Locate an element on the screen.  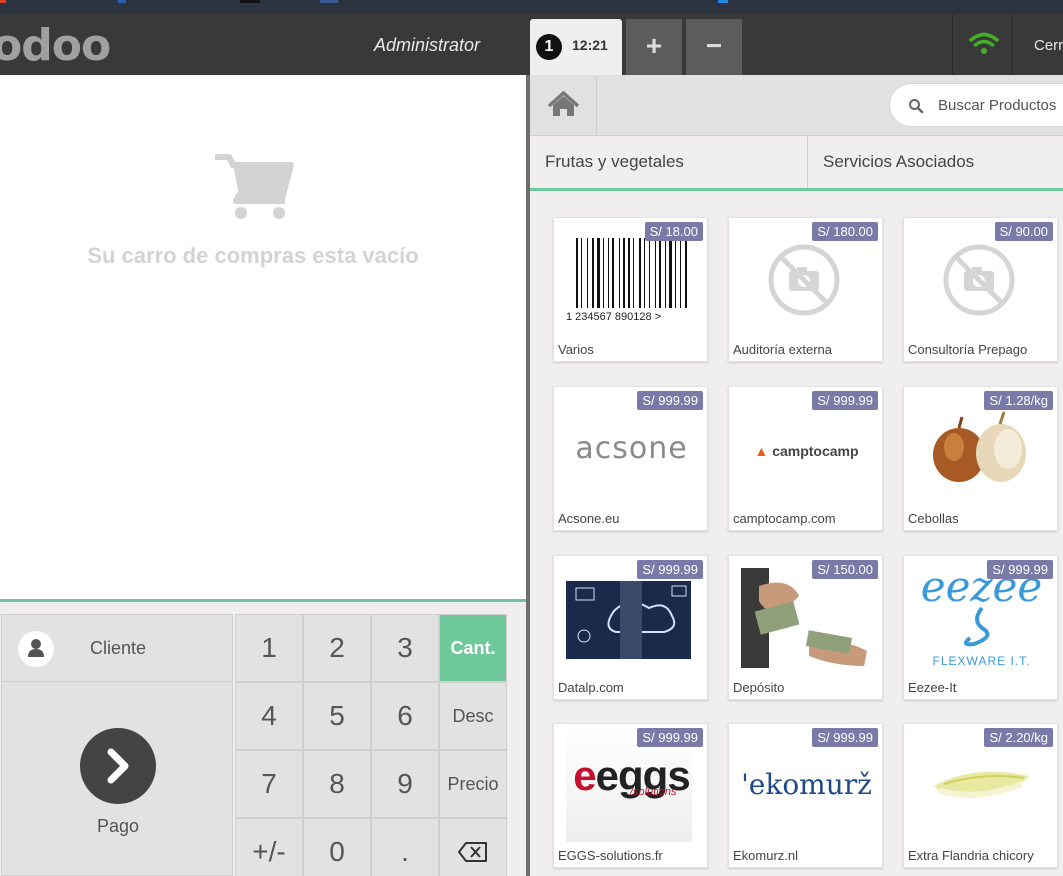
numpad-7: 7 is located at coordinates (269, 784).